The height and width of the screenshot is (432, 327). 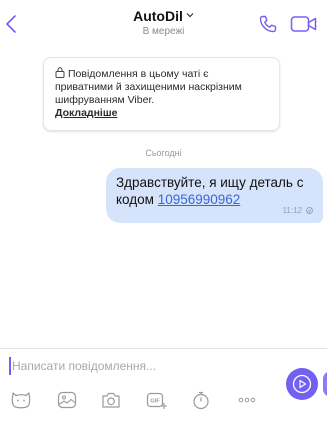 I want to click on phone-number-link: 10956990962, so click(x=199, y=199).